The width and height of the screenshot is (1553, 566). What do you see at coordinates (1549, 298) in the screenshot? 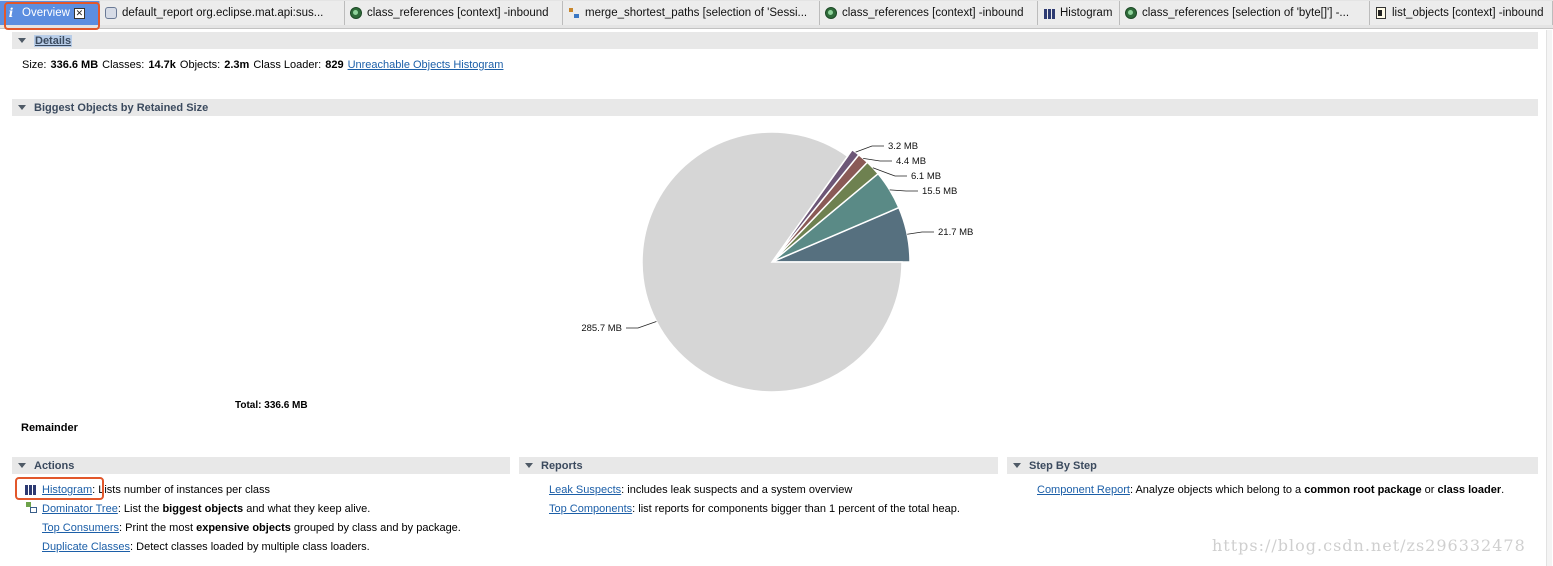
I see `vertical-scrollbar` at bounding box center [1549, 298].